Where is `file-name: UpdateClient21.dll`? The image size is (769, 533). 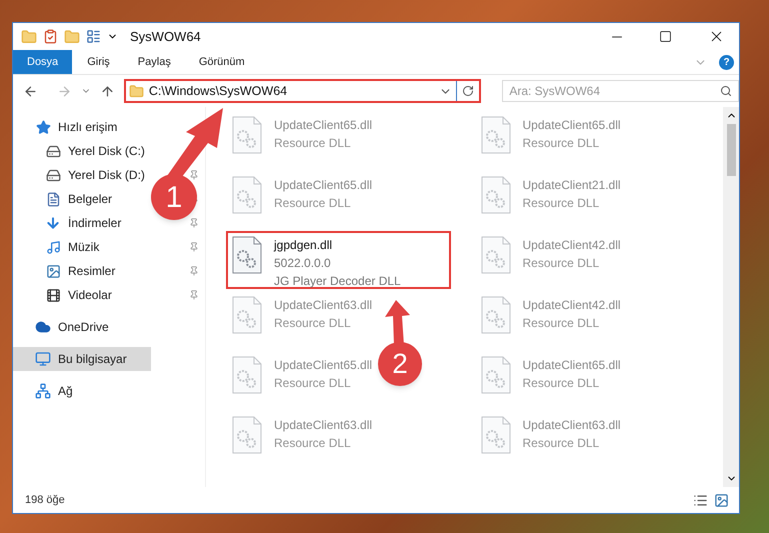
file-name: UpdateClient21.dll is located at coordinates (571, 185).